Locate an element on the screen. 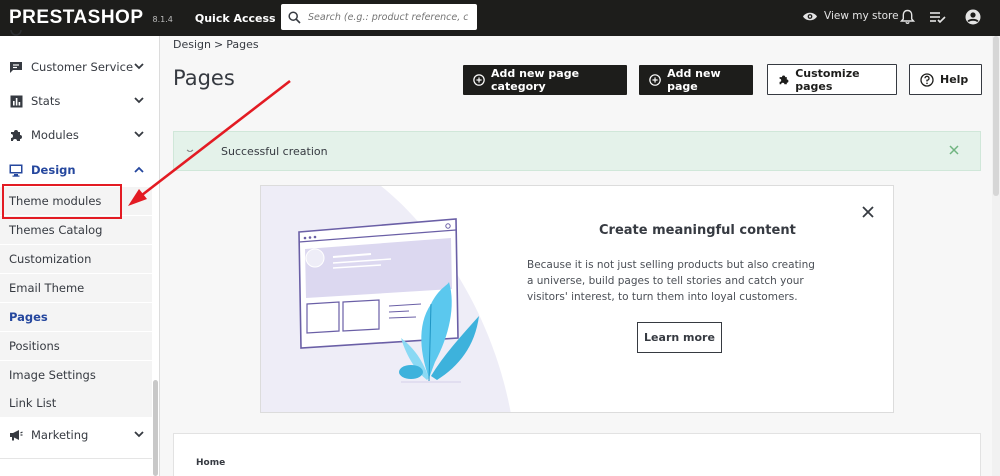 This screenshot has width=1000, height=476. sidebar-sub-pages: Pages is located at coordinates (76, 317).